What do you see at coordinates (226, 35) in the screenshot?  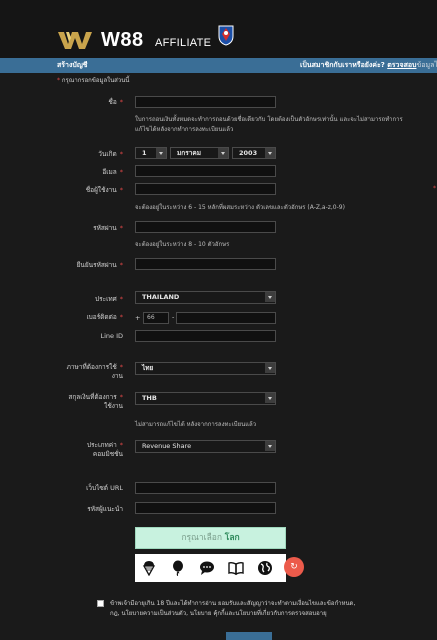 I see `club-crest-icon` at bounding box center [226, 35].